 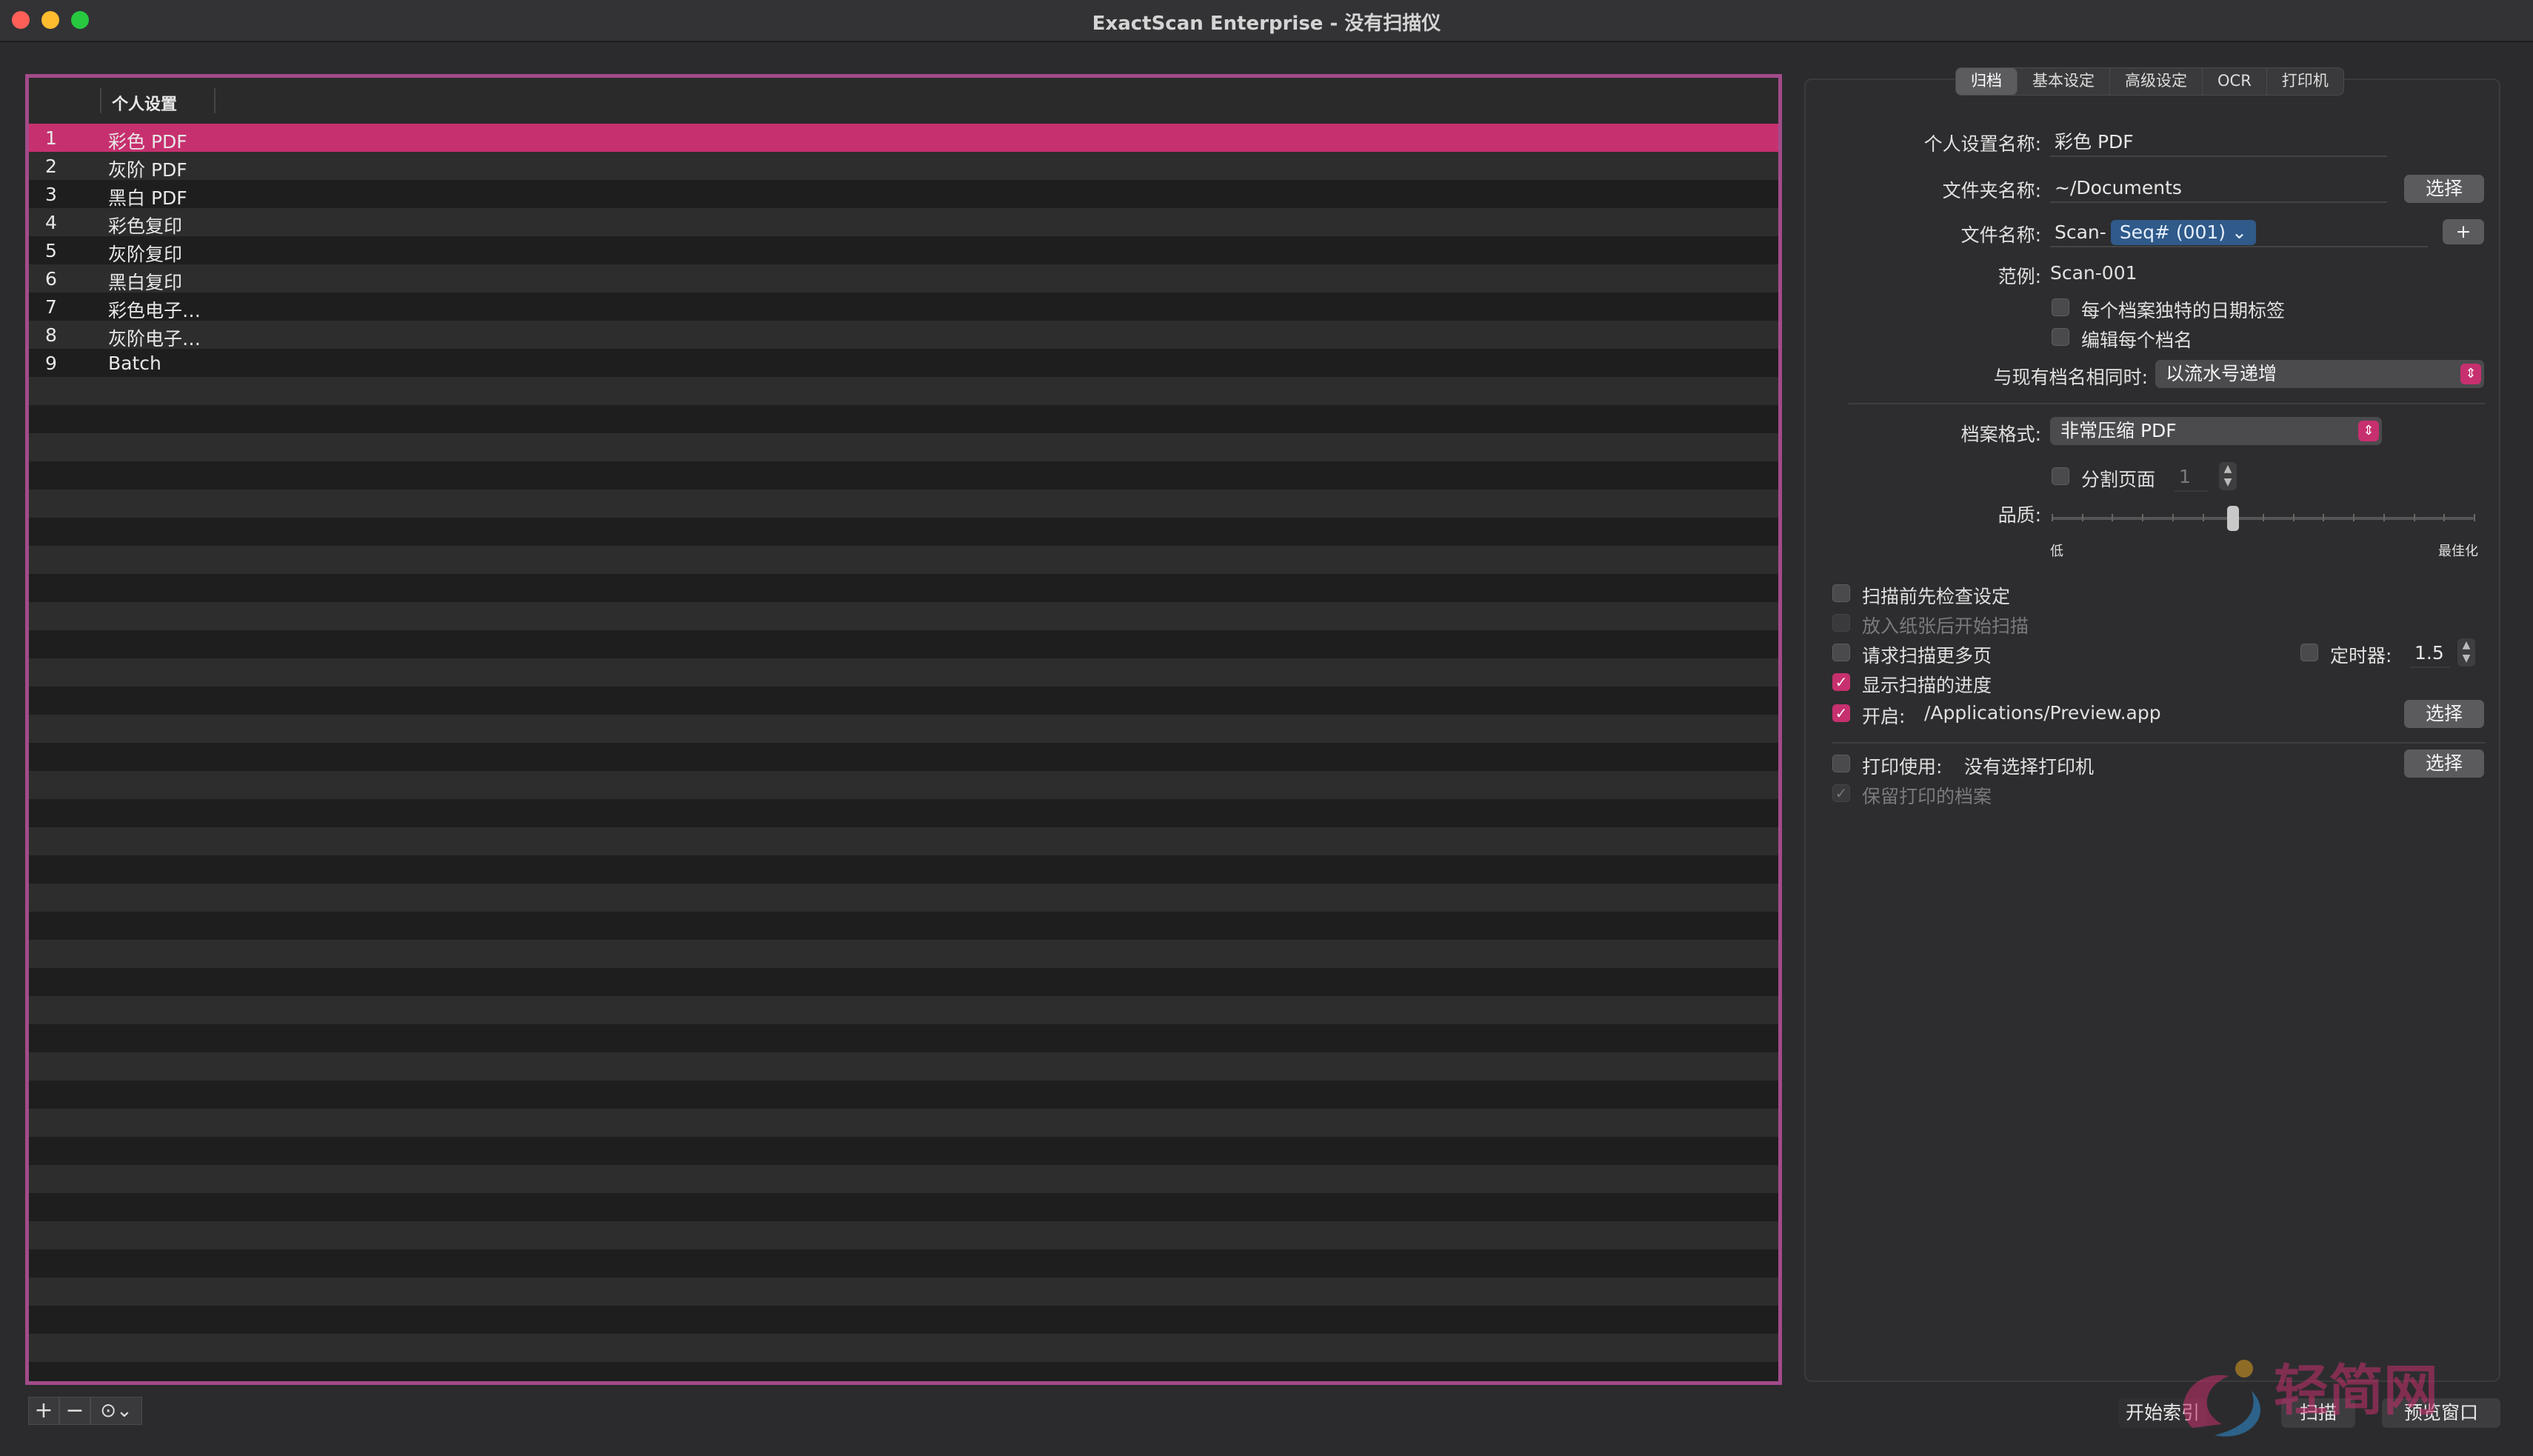 What do you see at coordinates (2192, 477) in the screenshot?
I see `split-pages-field: 1` at bounding box center [2192, 477].